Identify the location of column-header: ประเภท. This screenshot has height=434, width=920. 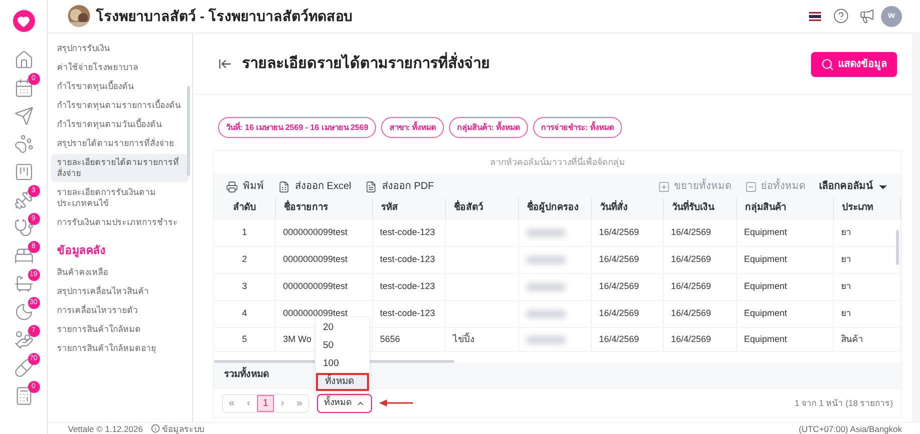
(867, 208).